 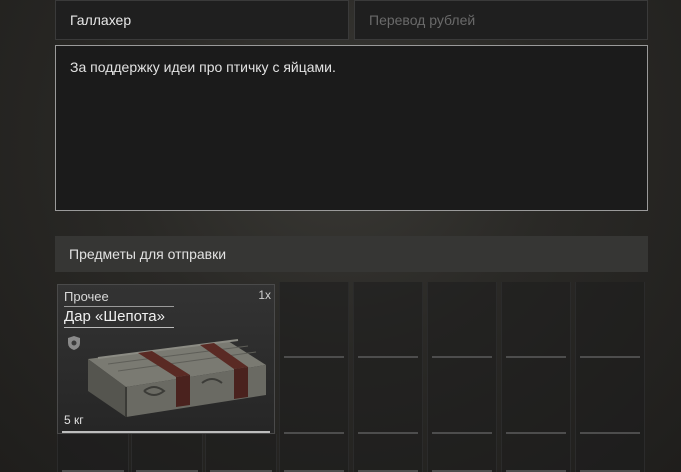 What do you see at coordinates (203, 67) in the screenshot?
I see `message-text: За поддержку идеи про птичку с яйцами.` at bounding box center [203, 67].